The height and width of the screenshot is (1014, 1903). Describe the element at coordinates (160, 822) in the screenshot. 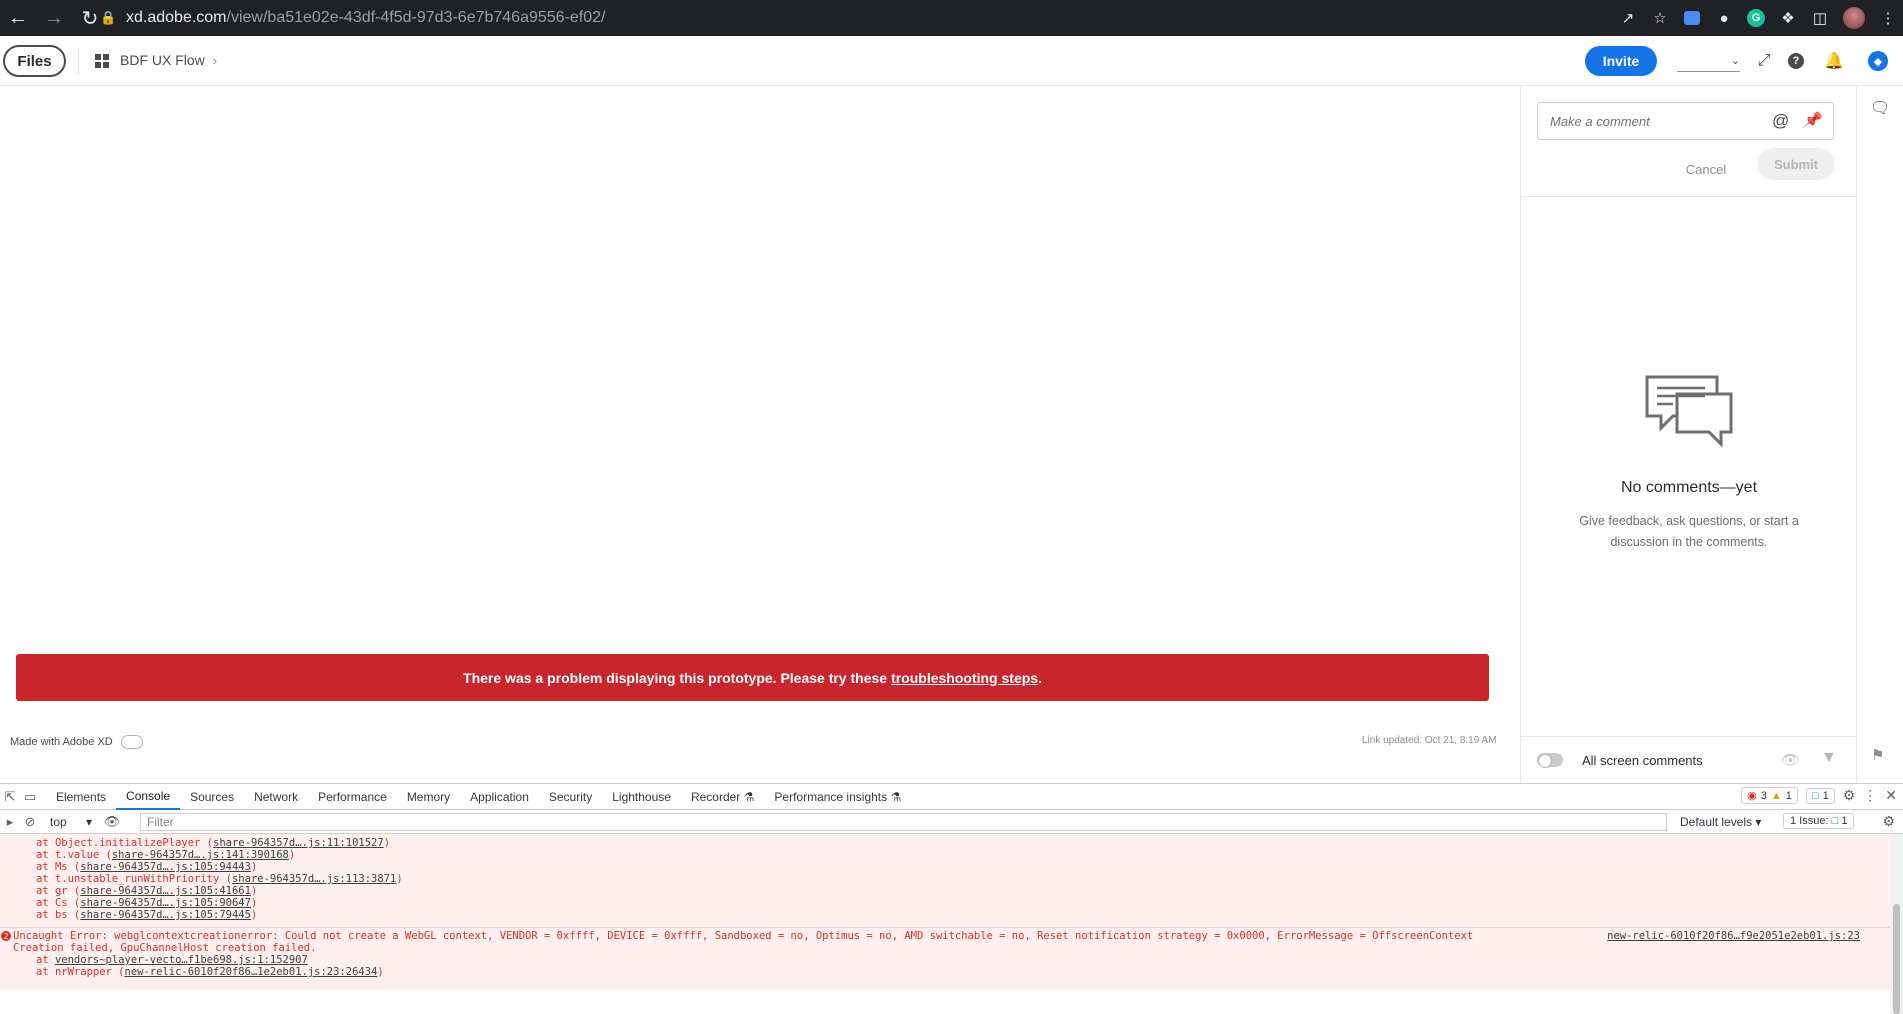

I see `filter-placeholder: Filter` at that location.